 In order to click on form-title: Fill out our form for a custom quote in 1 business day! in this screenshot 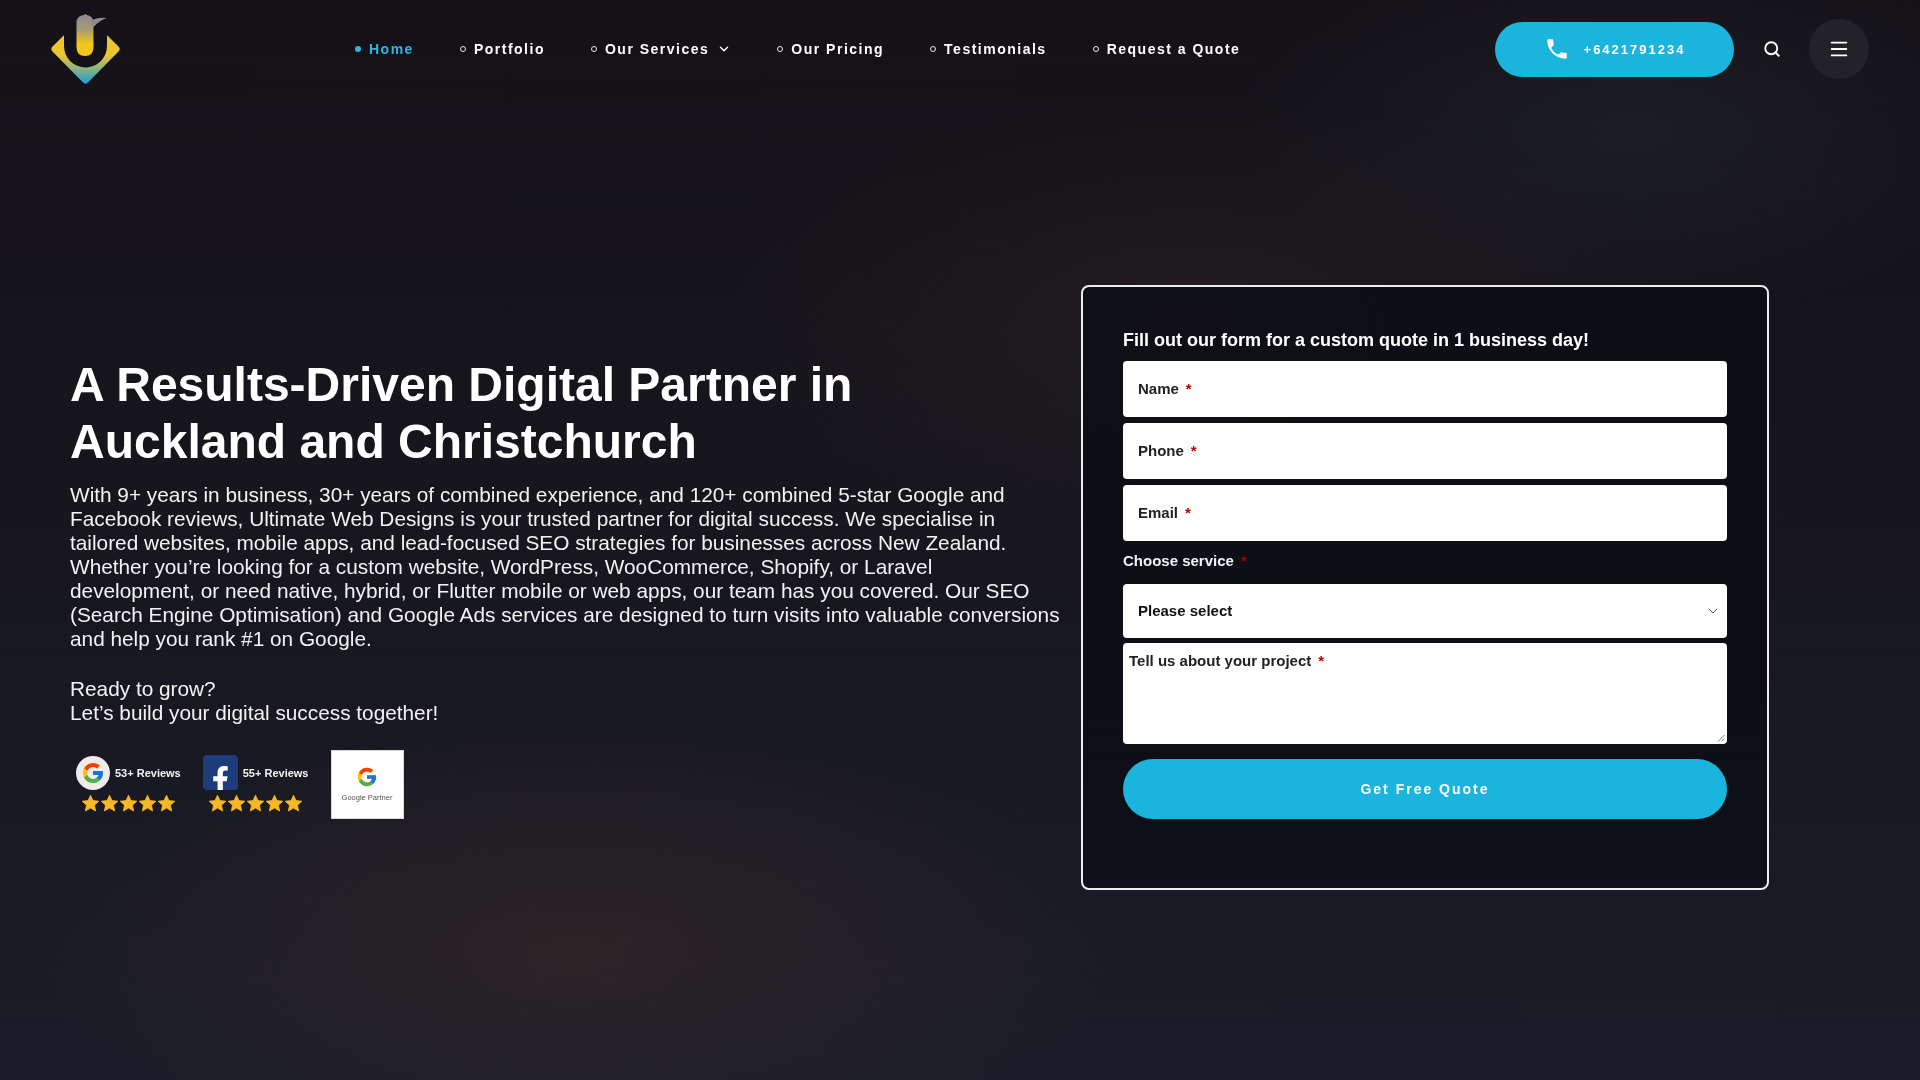, I will do `click(1357, 339)`.